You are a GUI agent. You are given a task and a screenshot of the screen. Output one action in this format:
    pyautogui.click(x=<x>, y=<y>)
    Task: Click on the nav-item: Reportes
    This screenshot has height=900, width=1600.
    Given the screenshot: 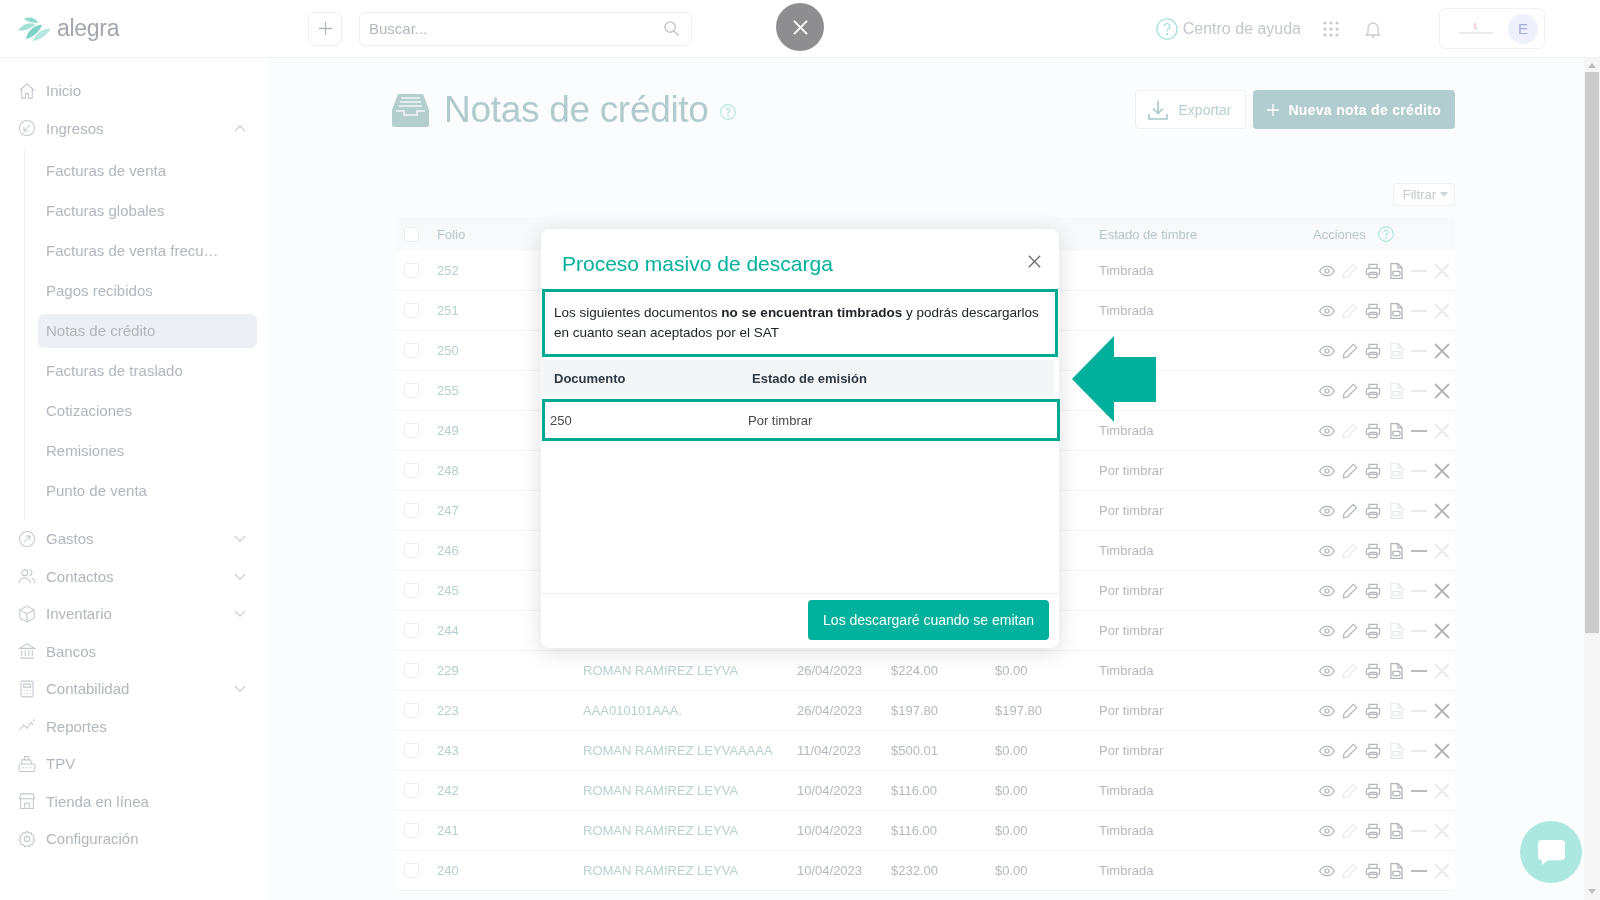 What is the action you would take?
    pyautogui.click(x=133, y=726)
    